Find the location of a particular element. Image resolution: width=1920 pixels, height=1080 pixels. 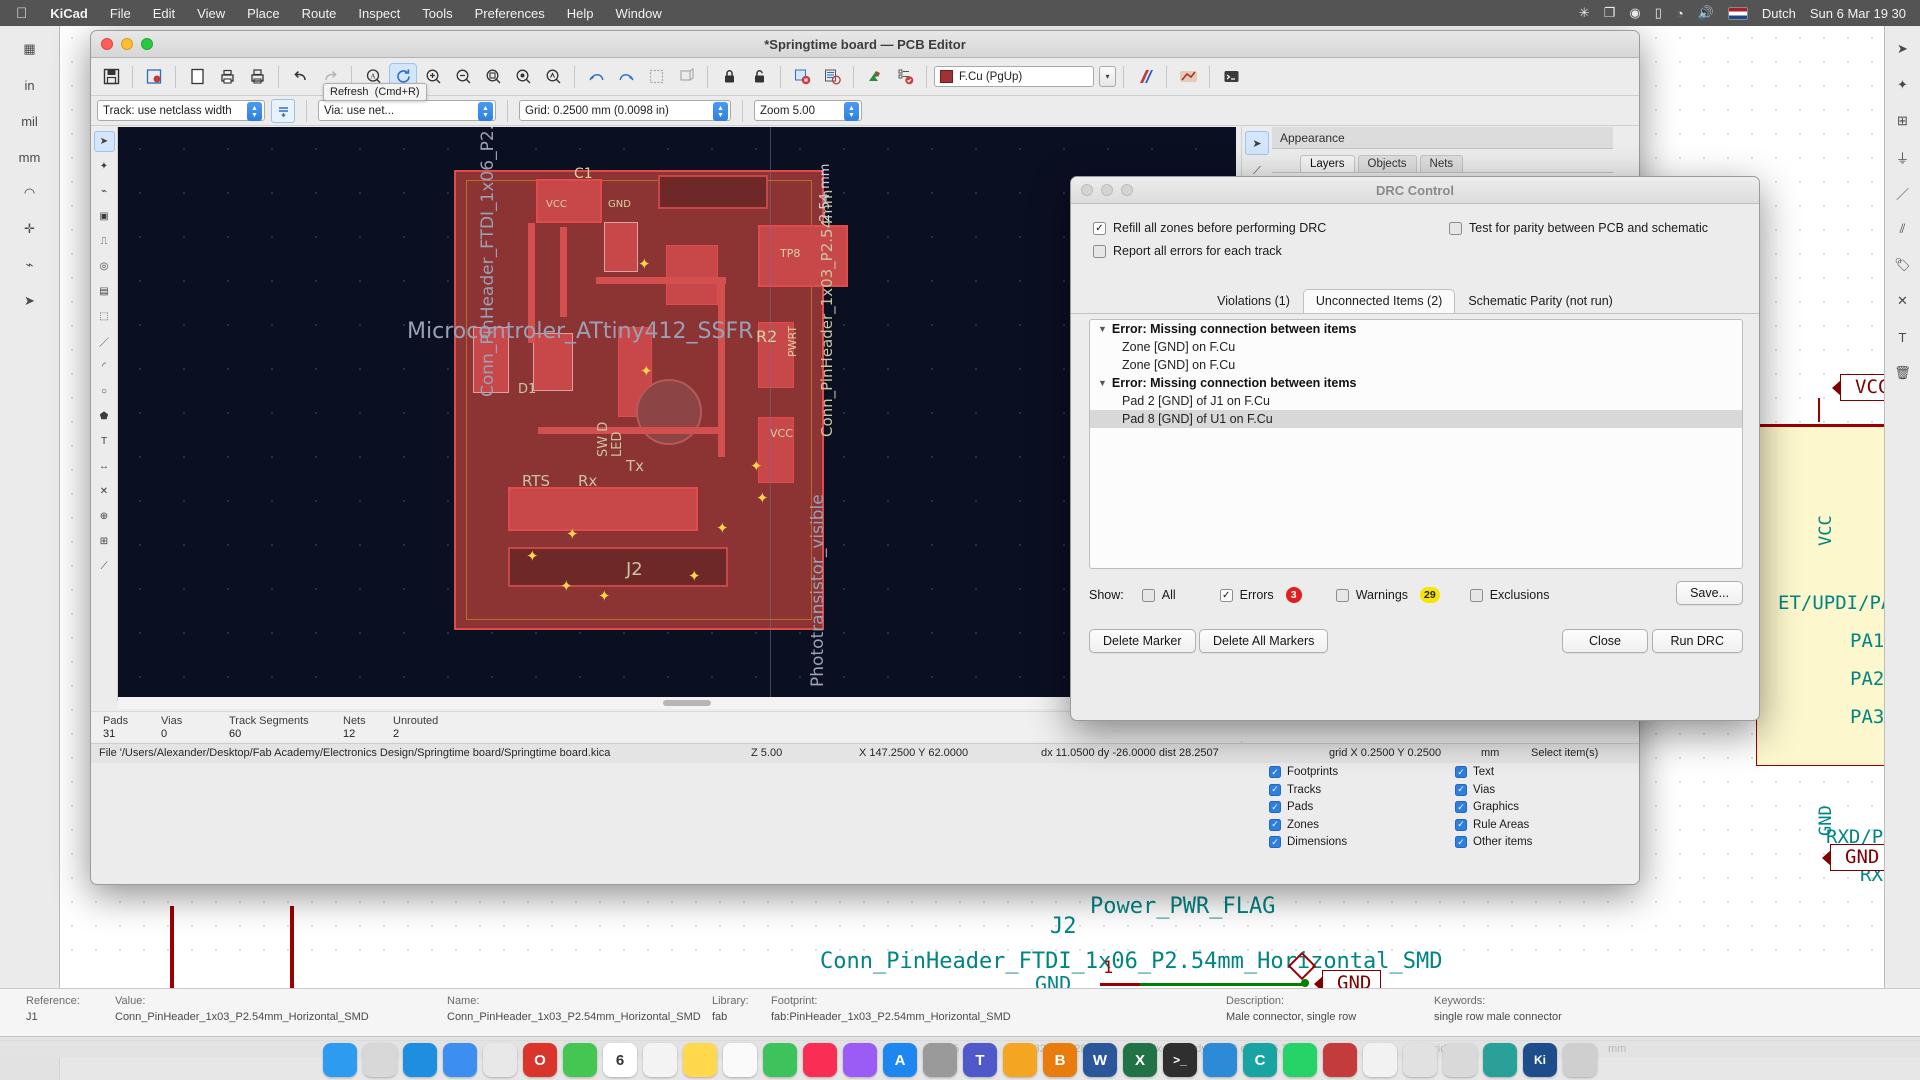

menu-tools: Tools is located at coordinates (437, 13).